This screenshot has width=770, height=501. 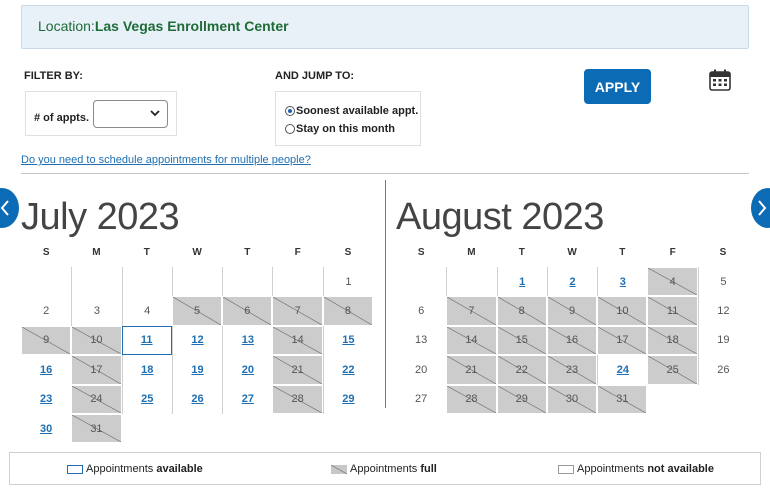 I want to click on location-value: Las Vegas Enrollment Center, so click(x=191, y=26).